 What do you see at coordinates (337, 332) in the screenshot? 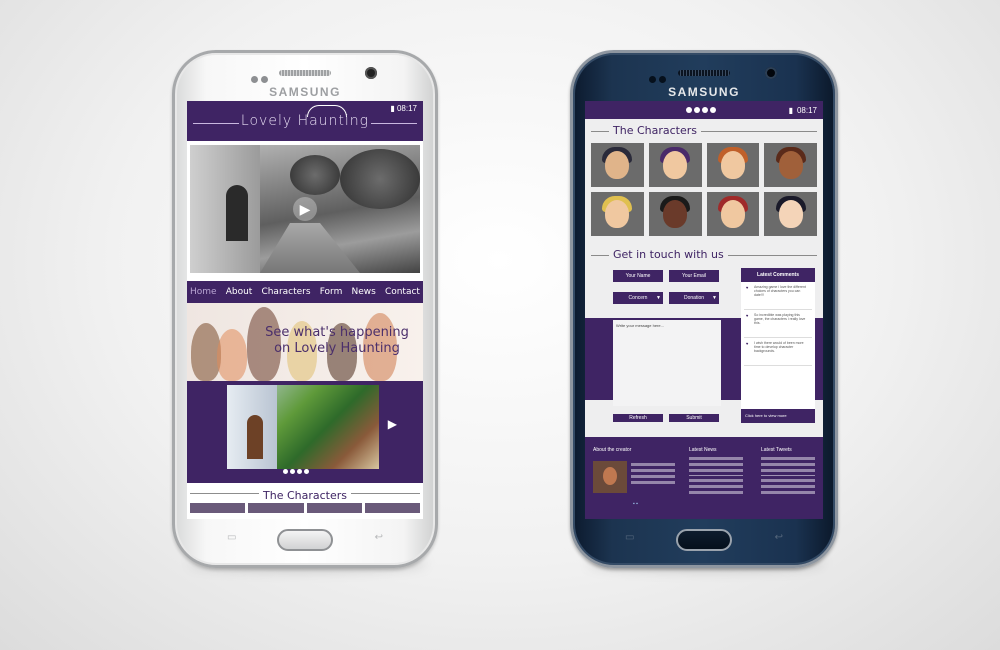
I see `banner-line-1: See what's happening` at bounding box center [337, 332].